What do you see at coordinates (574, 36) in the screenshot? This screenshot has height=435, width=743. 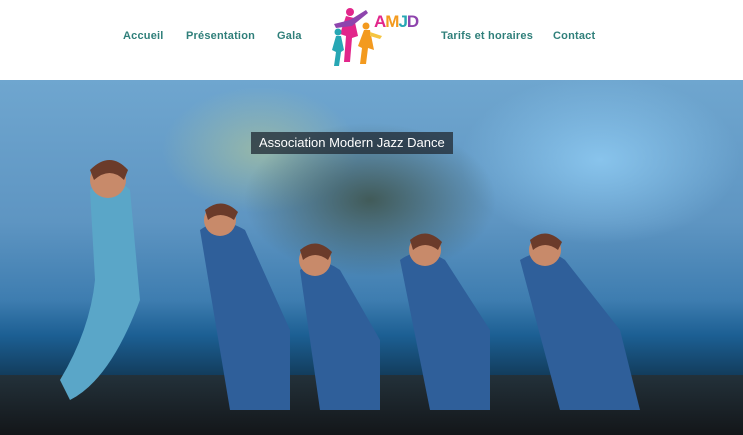 I see `nav-item-contact: Contact` at bounding box center [574, 36].